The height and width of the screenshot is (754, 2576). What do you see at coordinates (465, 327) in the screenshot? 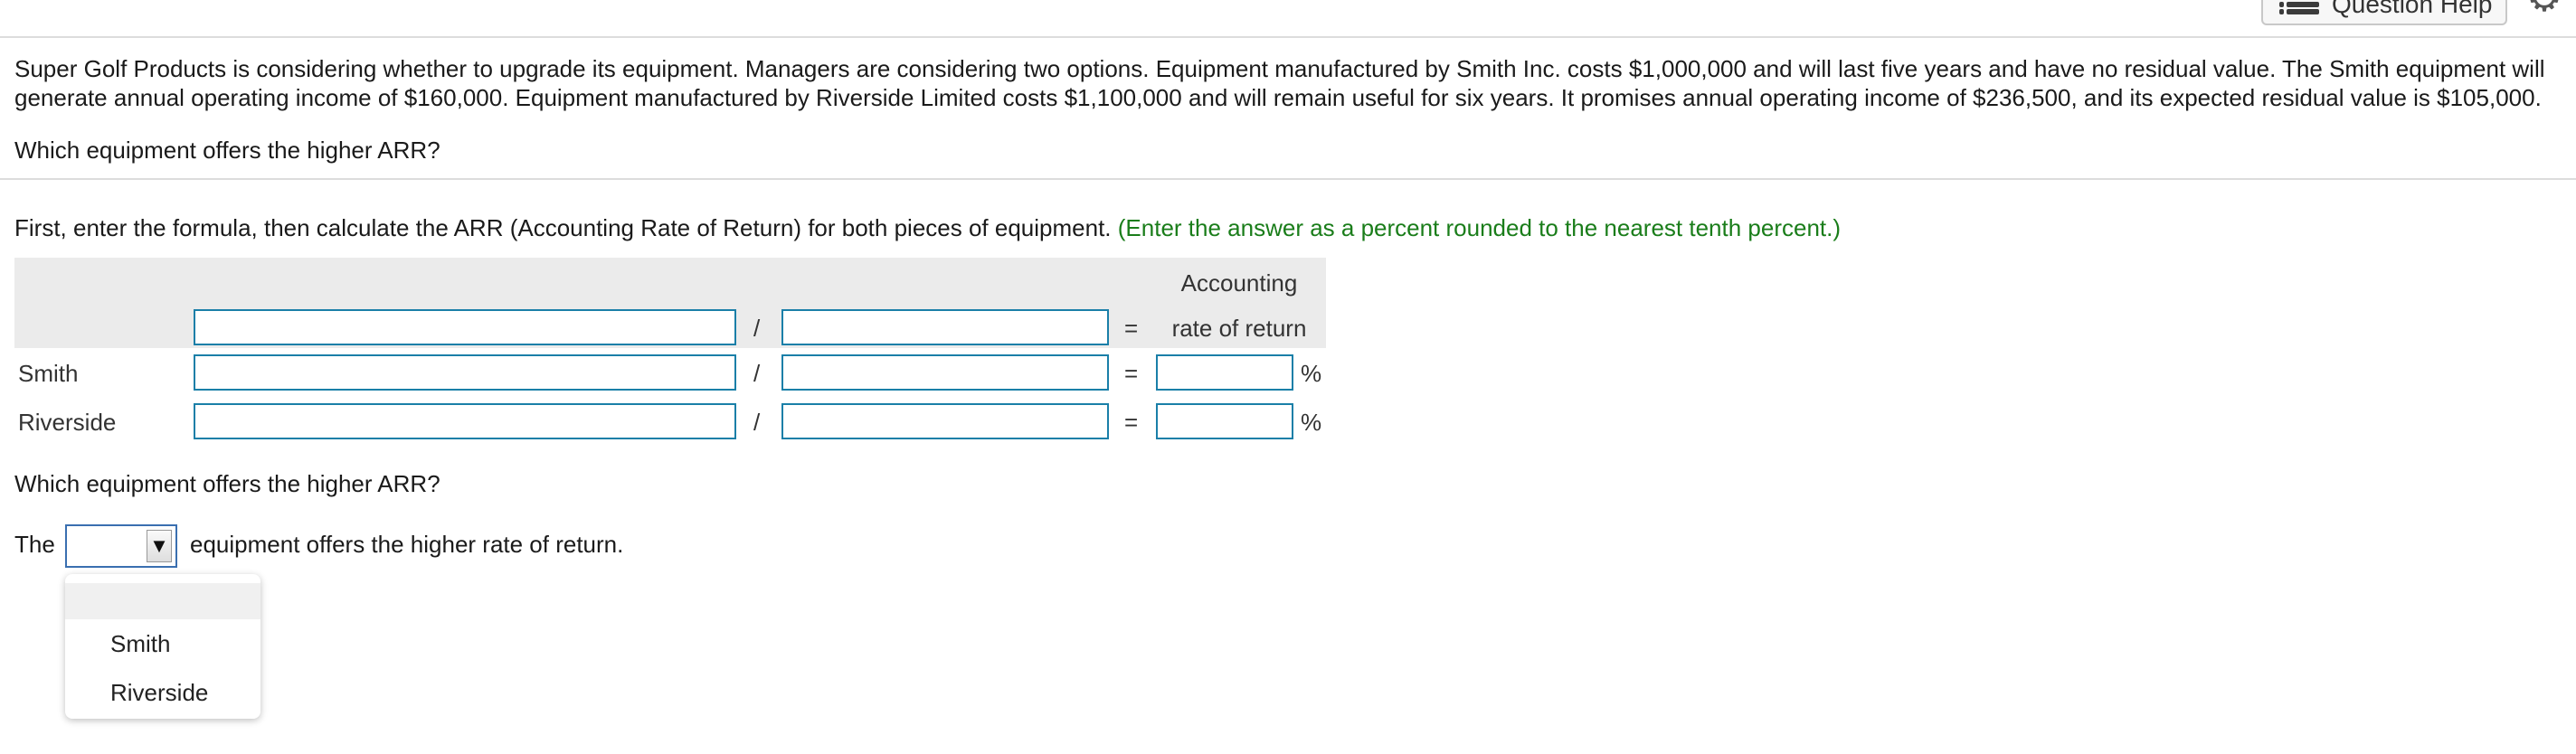
I see `formula-numerator-input` at bounding box center [465, 327].